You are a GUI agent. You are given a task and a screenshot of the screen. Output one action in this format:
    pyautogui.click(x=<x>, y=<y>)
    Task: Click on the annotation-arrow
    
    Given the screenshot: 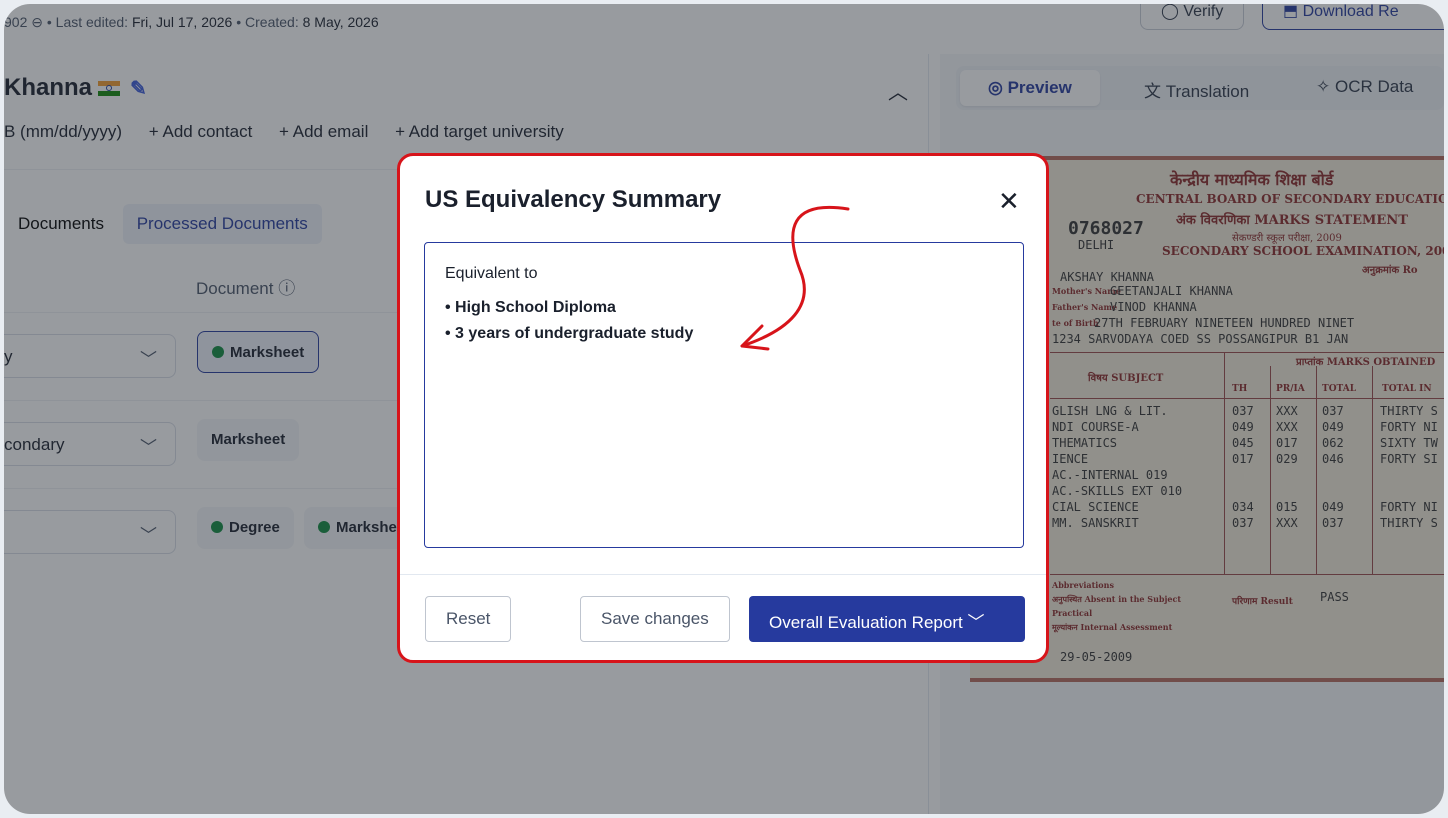 What is the action you would take?
    pyautogui.click(x=795, y=278)
    